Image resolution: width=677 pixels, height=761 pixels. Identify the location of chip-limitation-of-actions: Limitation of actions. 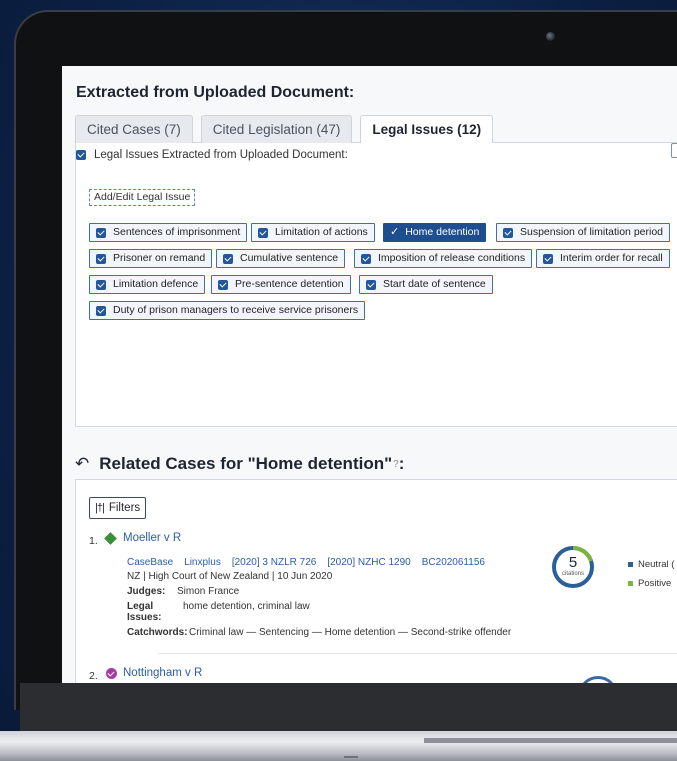
(313, 232).